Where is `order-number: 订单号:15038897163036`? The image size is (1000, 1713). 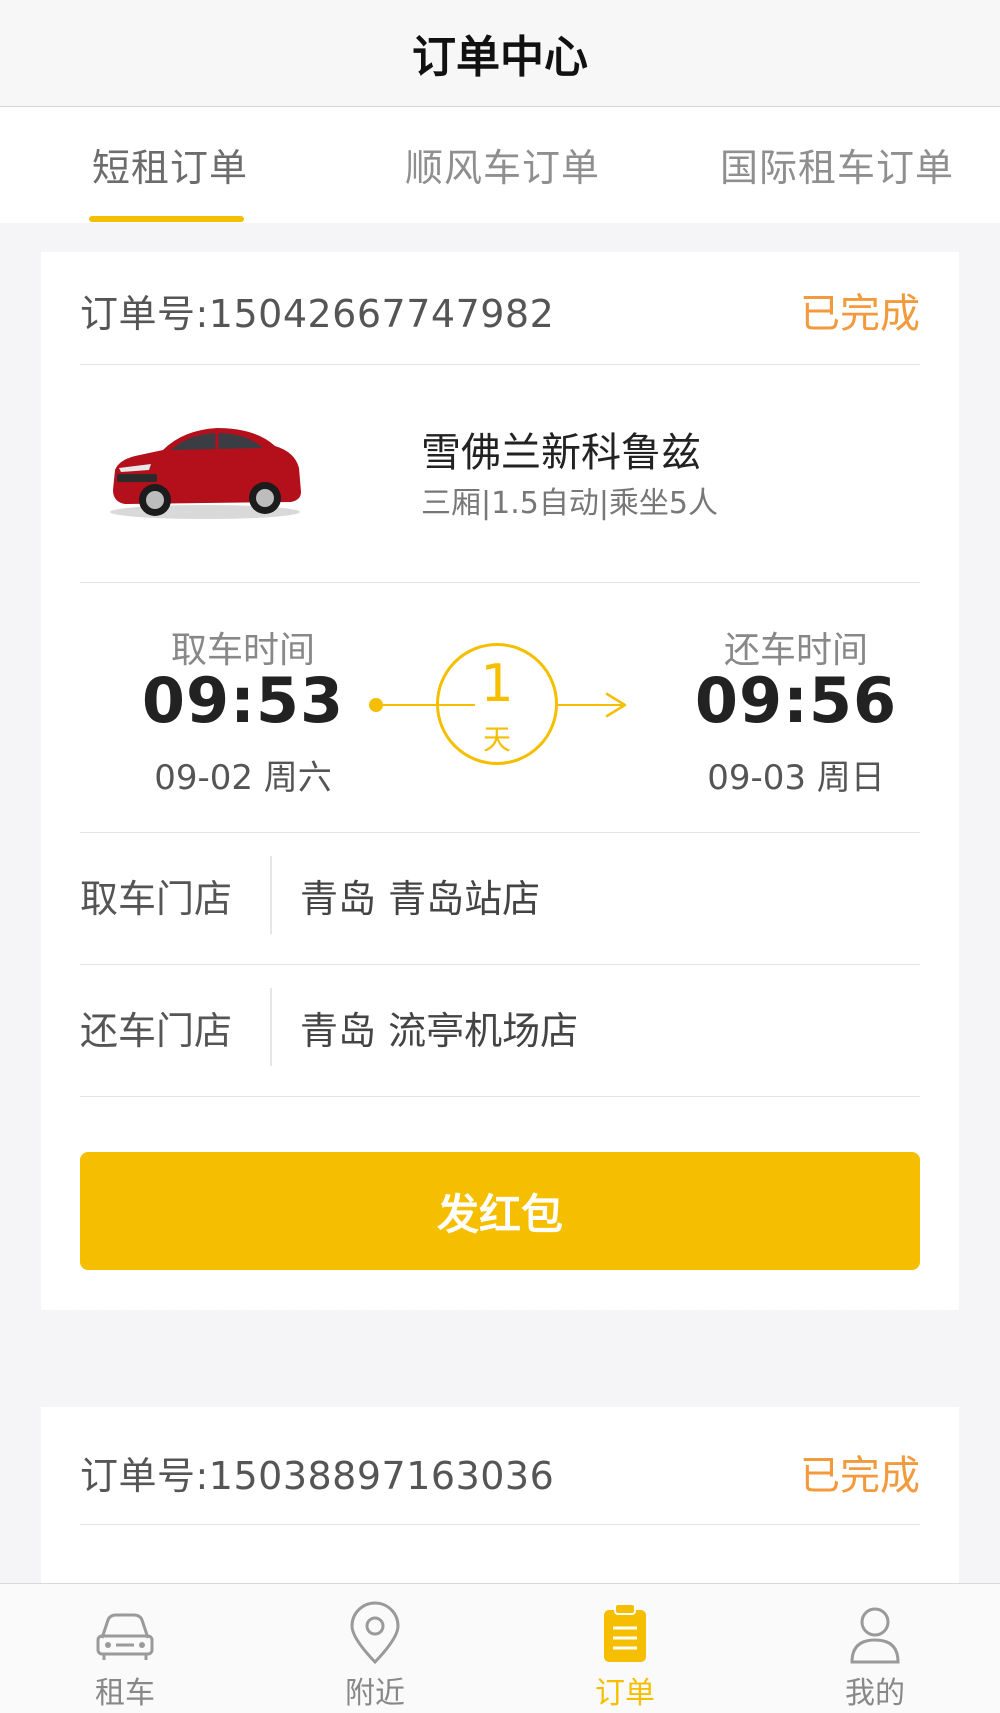 order-number: 订单号:15038897163036 is located at coordinates (317, 1475).